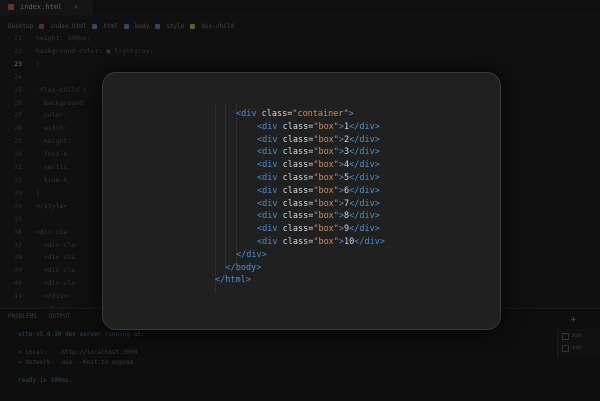  Describe the element at coordinates (18, 154) in the screenshot. I see `line-number: 30` at that location.